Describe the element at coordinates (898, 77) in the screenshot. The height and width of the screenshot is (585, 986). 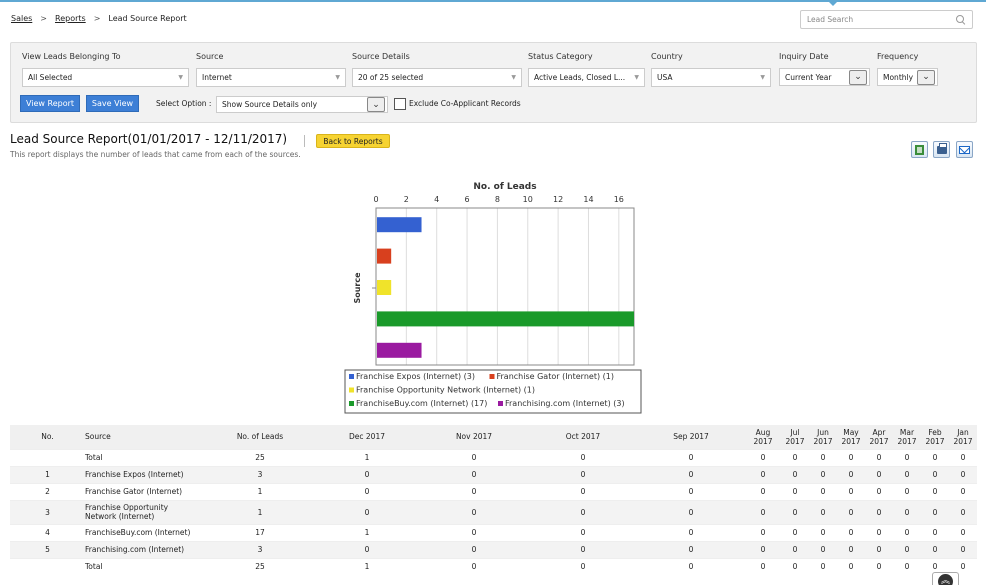
I see `frequency-value: Monthly` at that location.